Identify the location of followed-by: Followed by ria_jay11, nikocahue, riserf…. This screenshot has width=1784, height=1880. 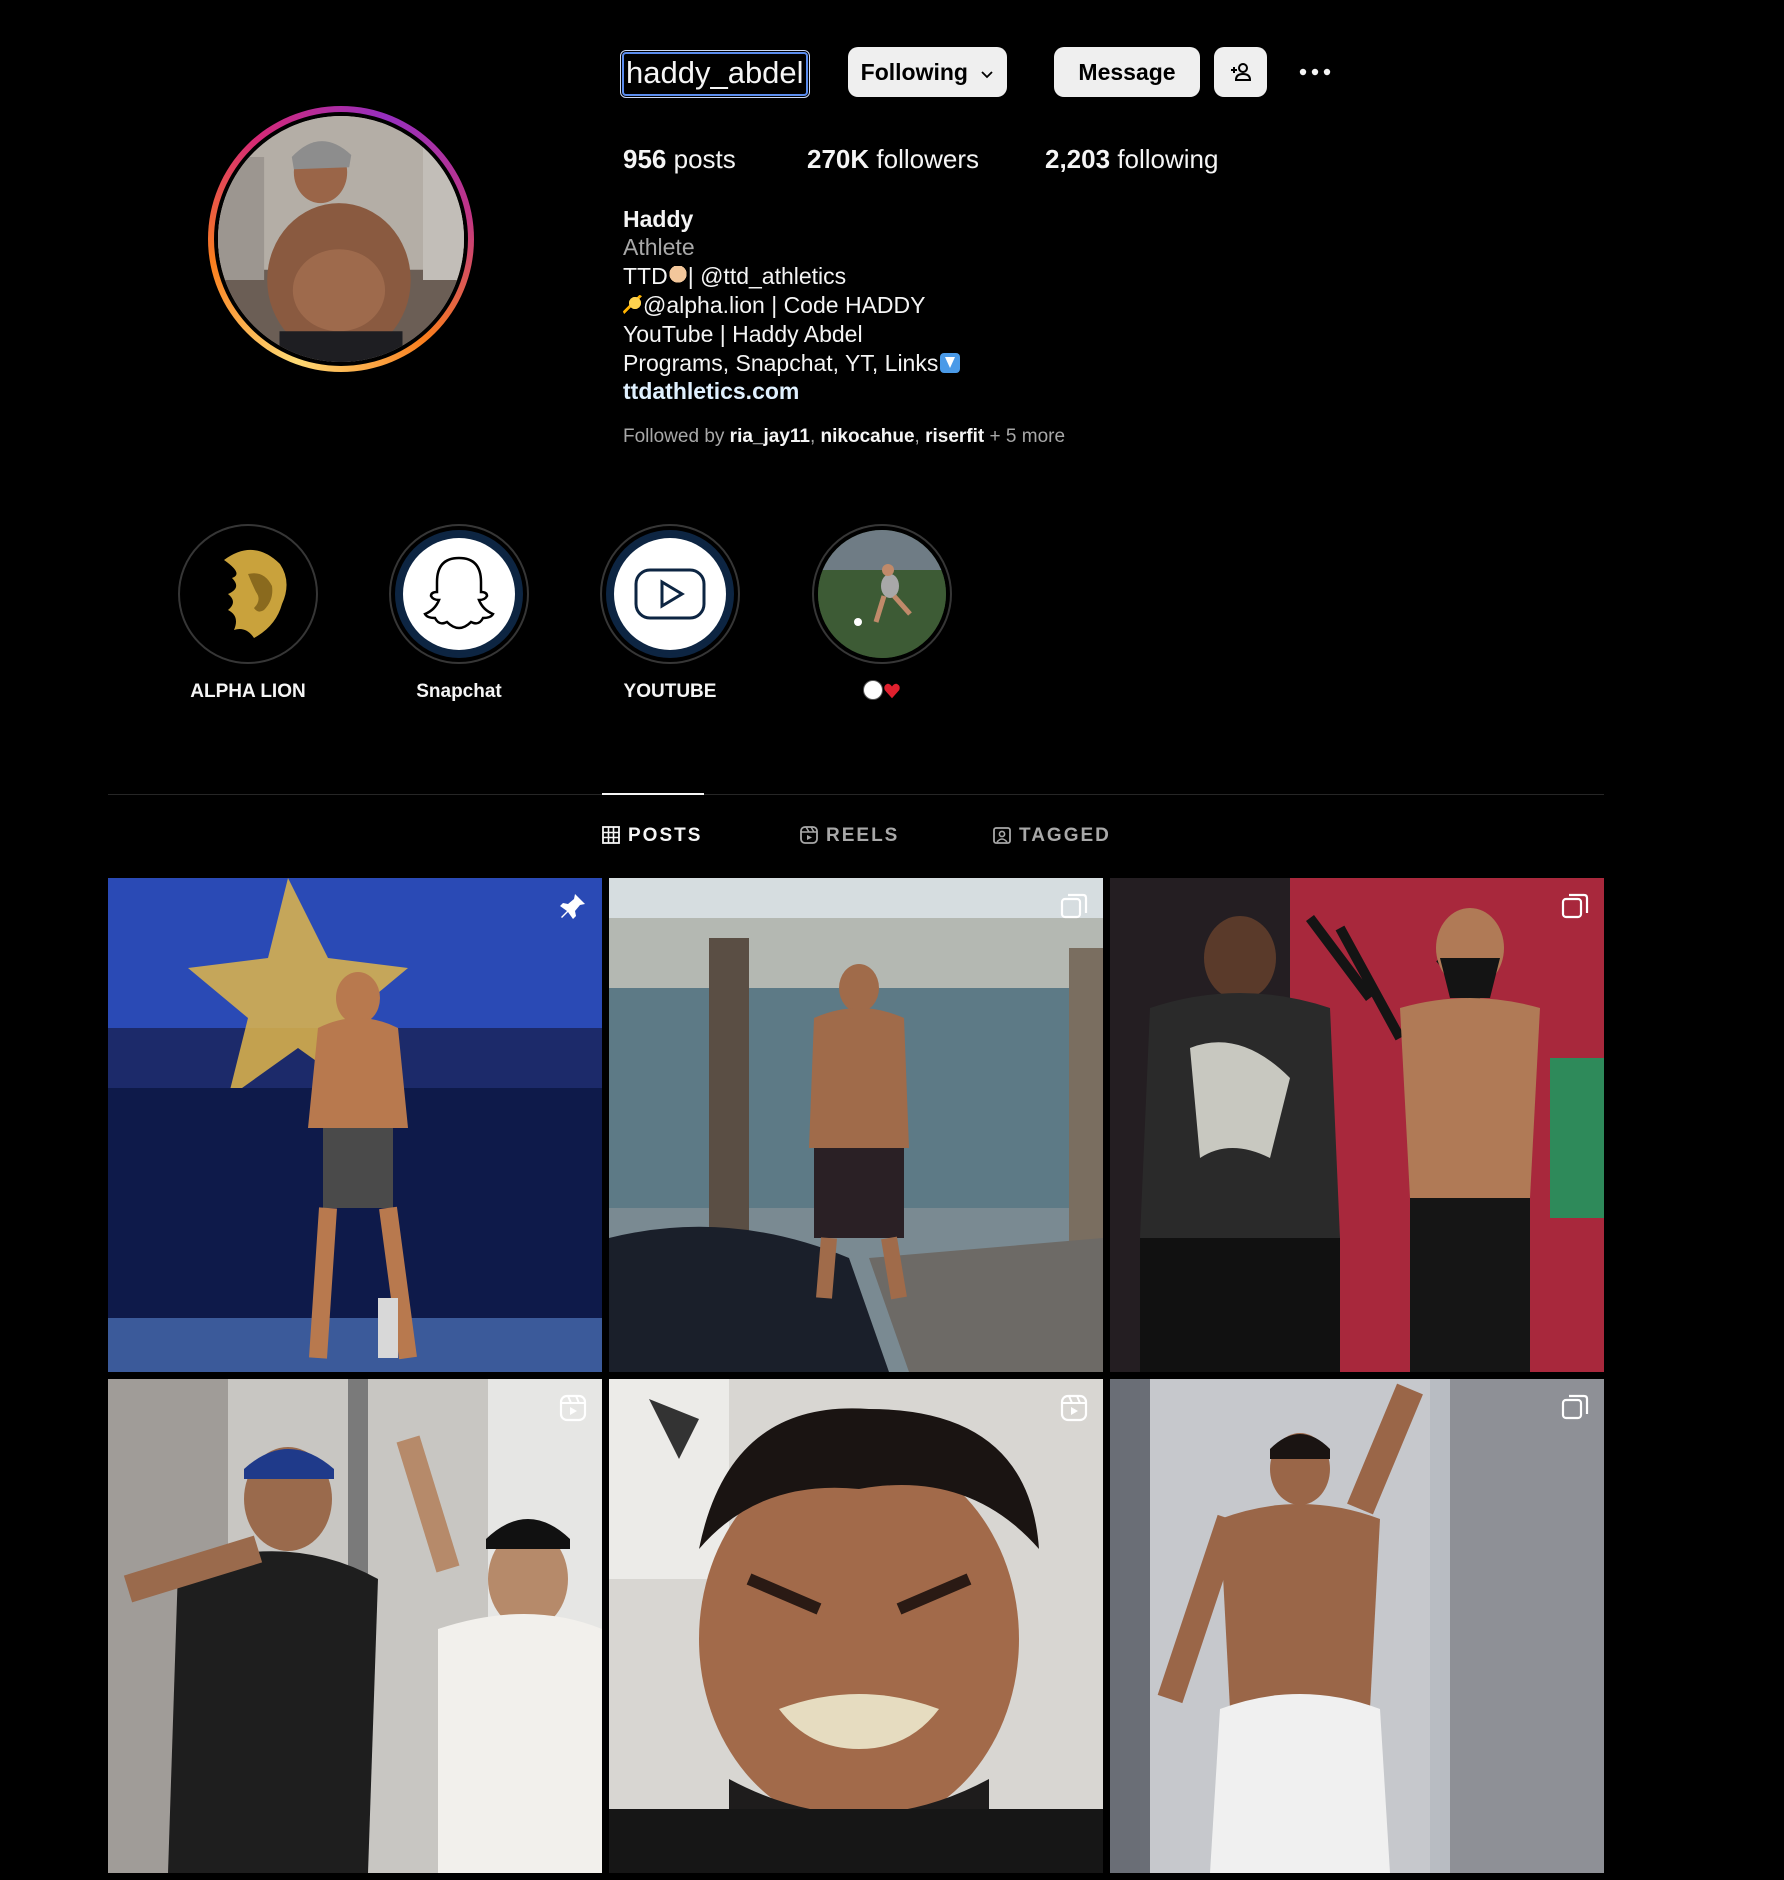
(844, 437).